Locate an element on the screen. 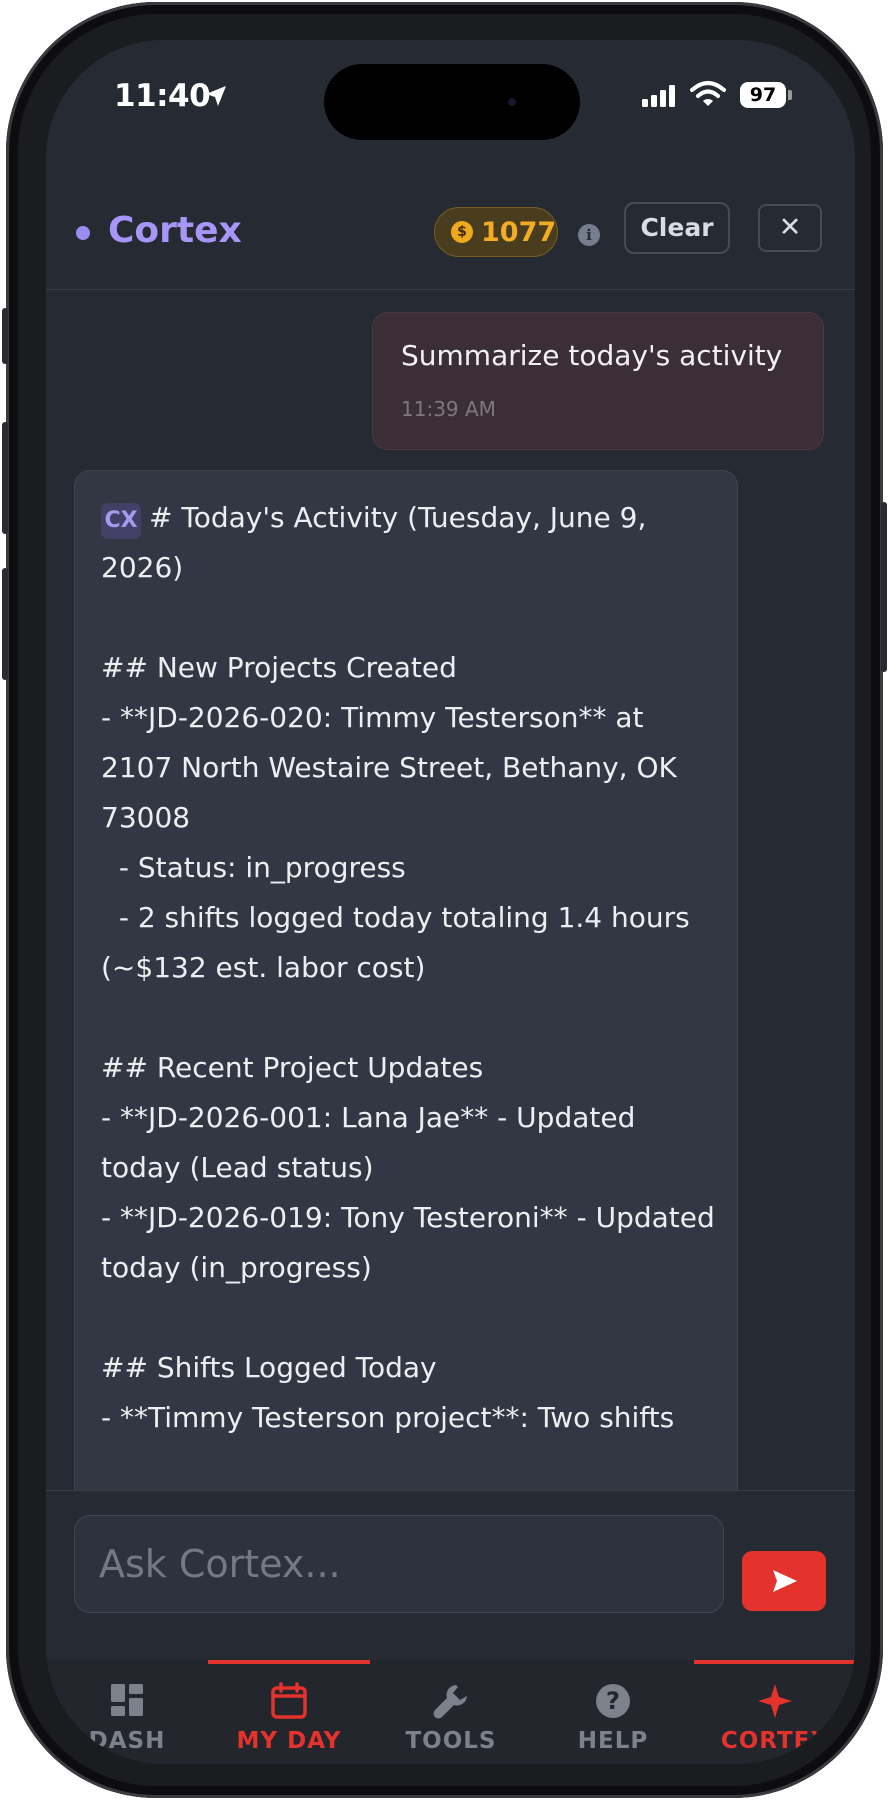  sparkle-icon is located at coordinates (775, 1701).